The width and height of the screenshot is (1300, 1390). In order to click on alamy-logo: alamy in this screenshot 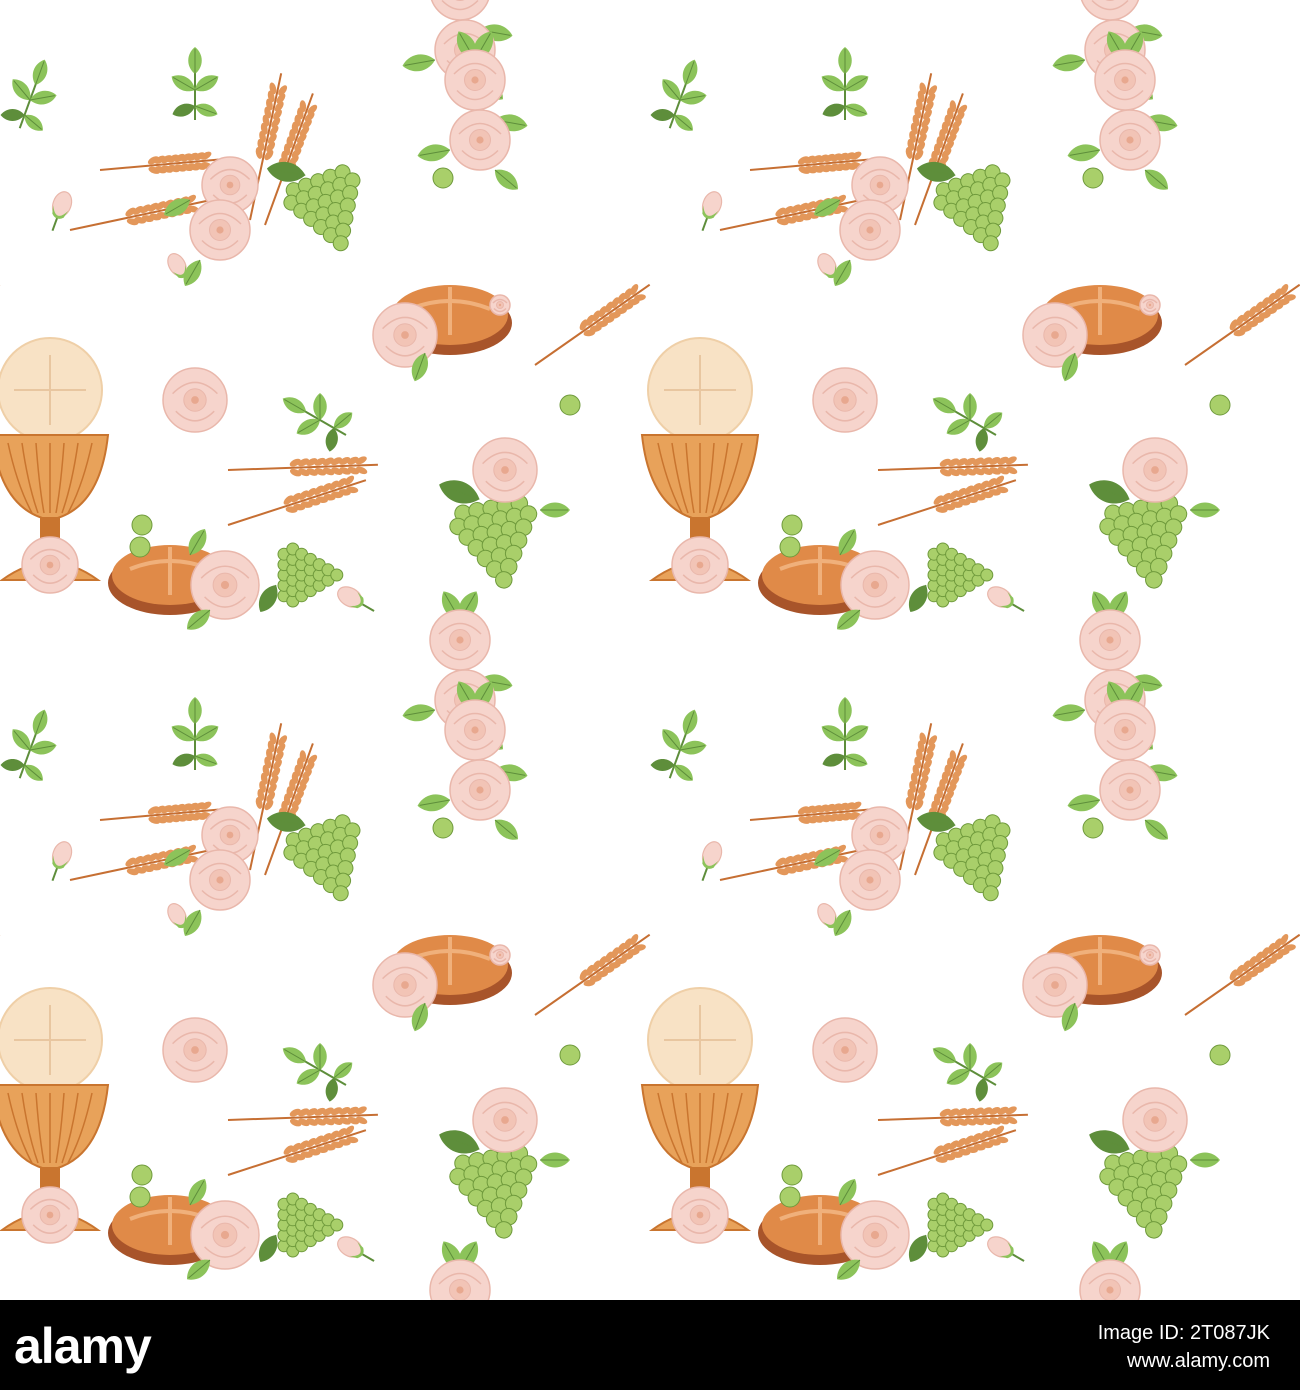, I will do `click(83, 1346)`.